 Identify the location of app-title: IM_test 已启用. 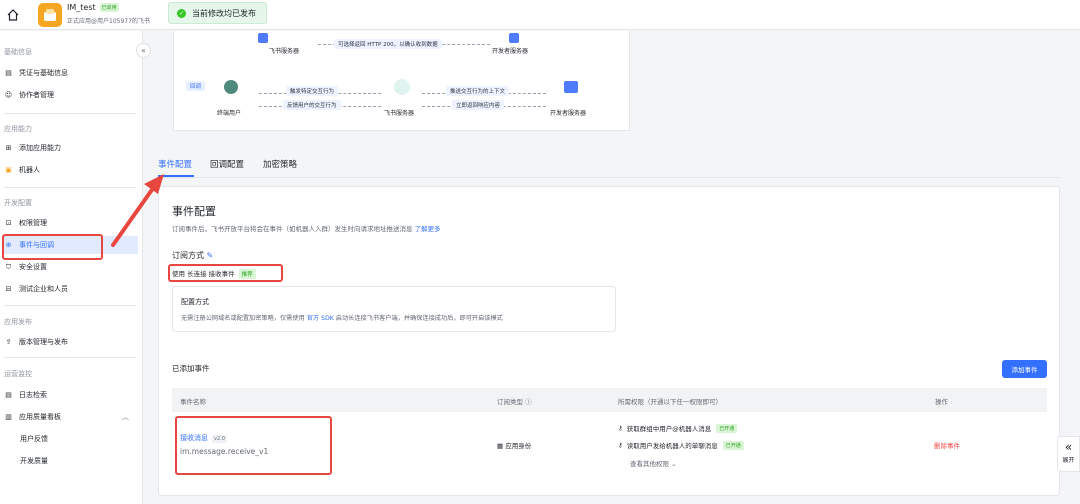
(93, 7).